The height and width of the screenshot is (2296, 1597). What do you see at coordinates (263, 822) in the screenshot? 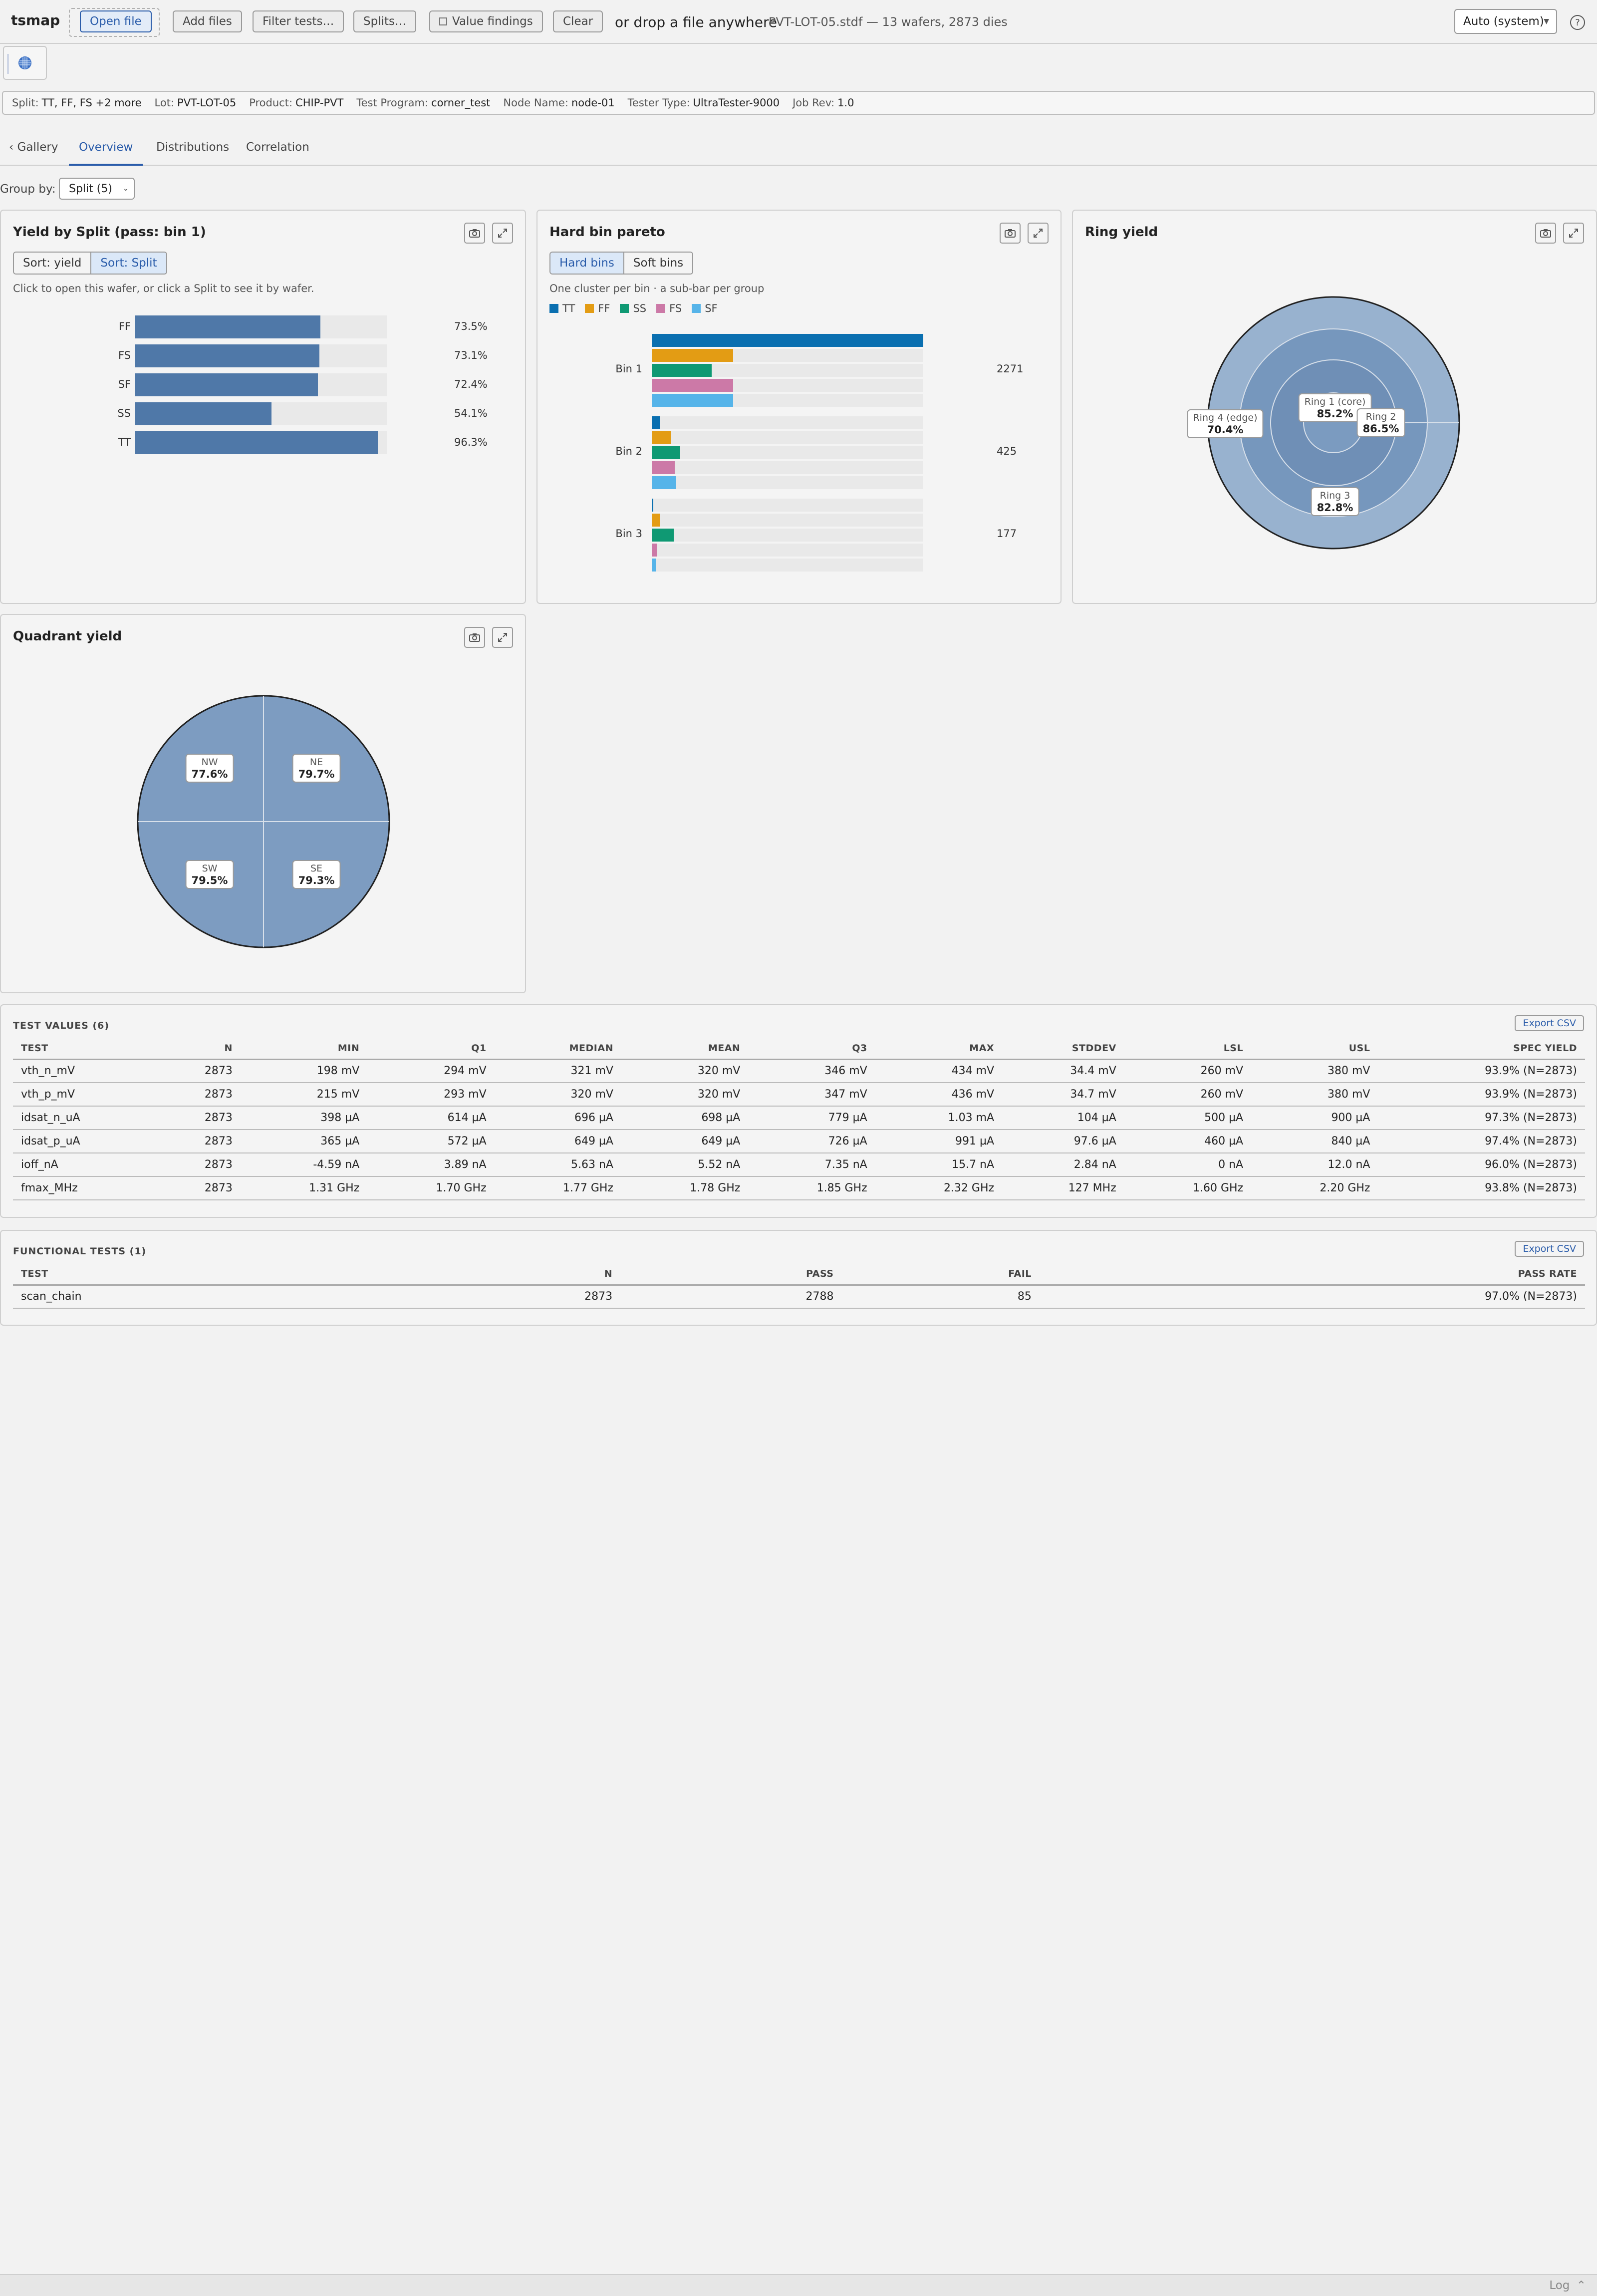
I see `quadrant-wafer-map` at bounding box center [263, 822].